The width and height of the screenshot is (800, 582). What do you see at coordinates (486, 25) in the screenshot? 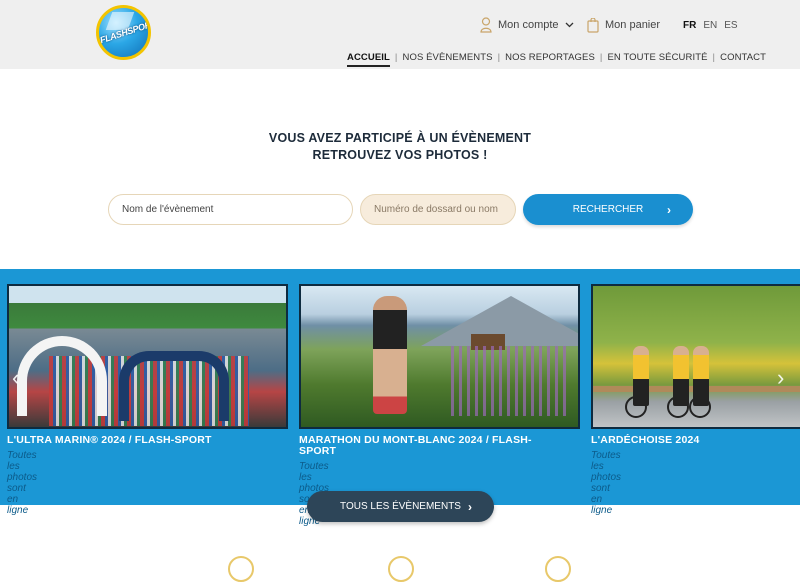
I see `user-icon` at bounding box center [486, 25].